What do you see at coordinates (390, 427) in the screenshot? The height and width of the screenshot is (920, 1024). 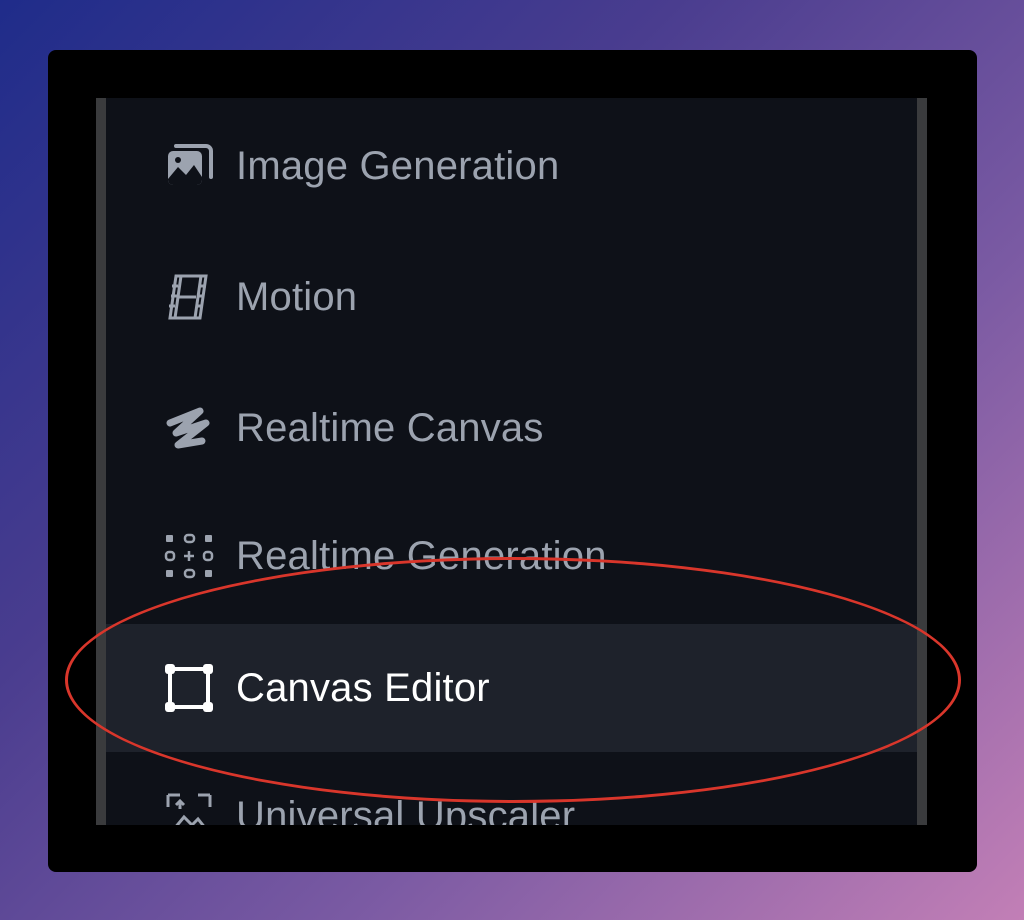 I see `sidebar-item-label: Realtime Canvas` at bounding box center [390, 427].